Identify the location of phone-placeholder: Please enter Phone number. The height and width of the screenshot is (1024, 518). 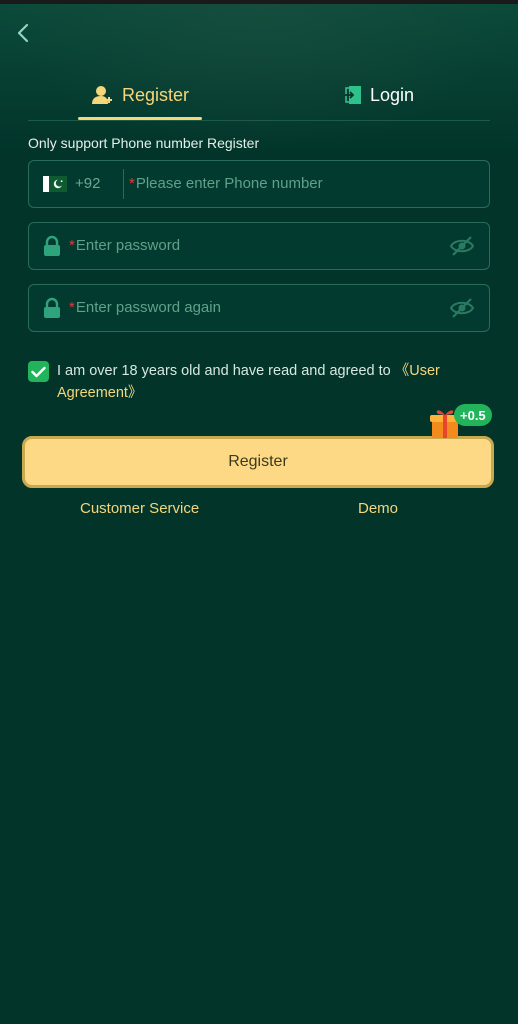
(229, 183).